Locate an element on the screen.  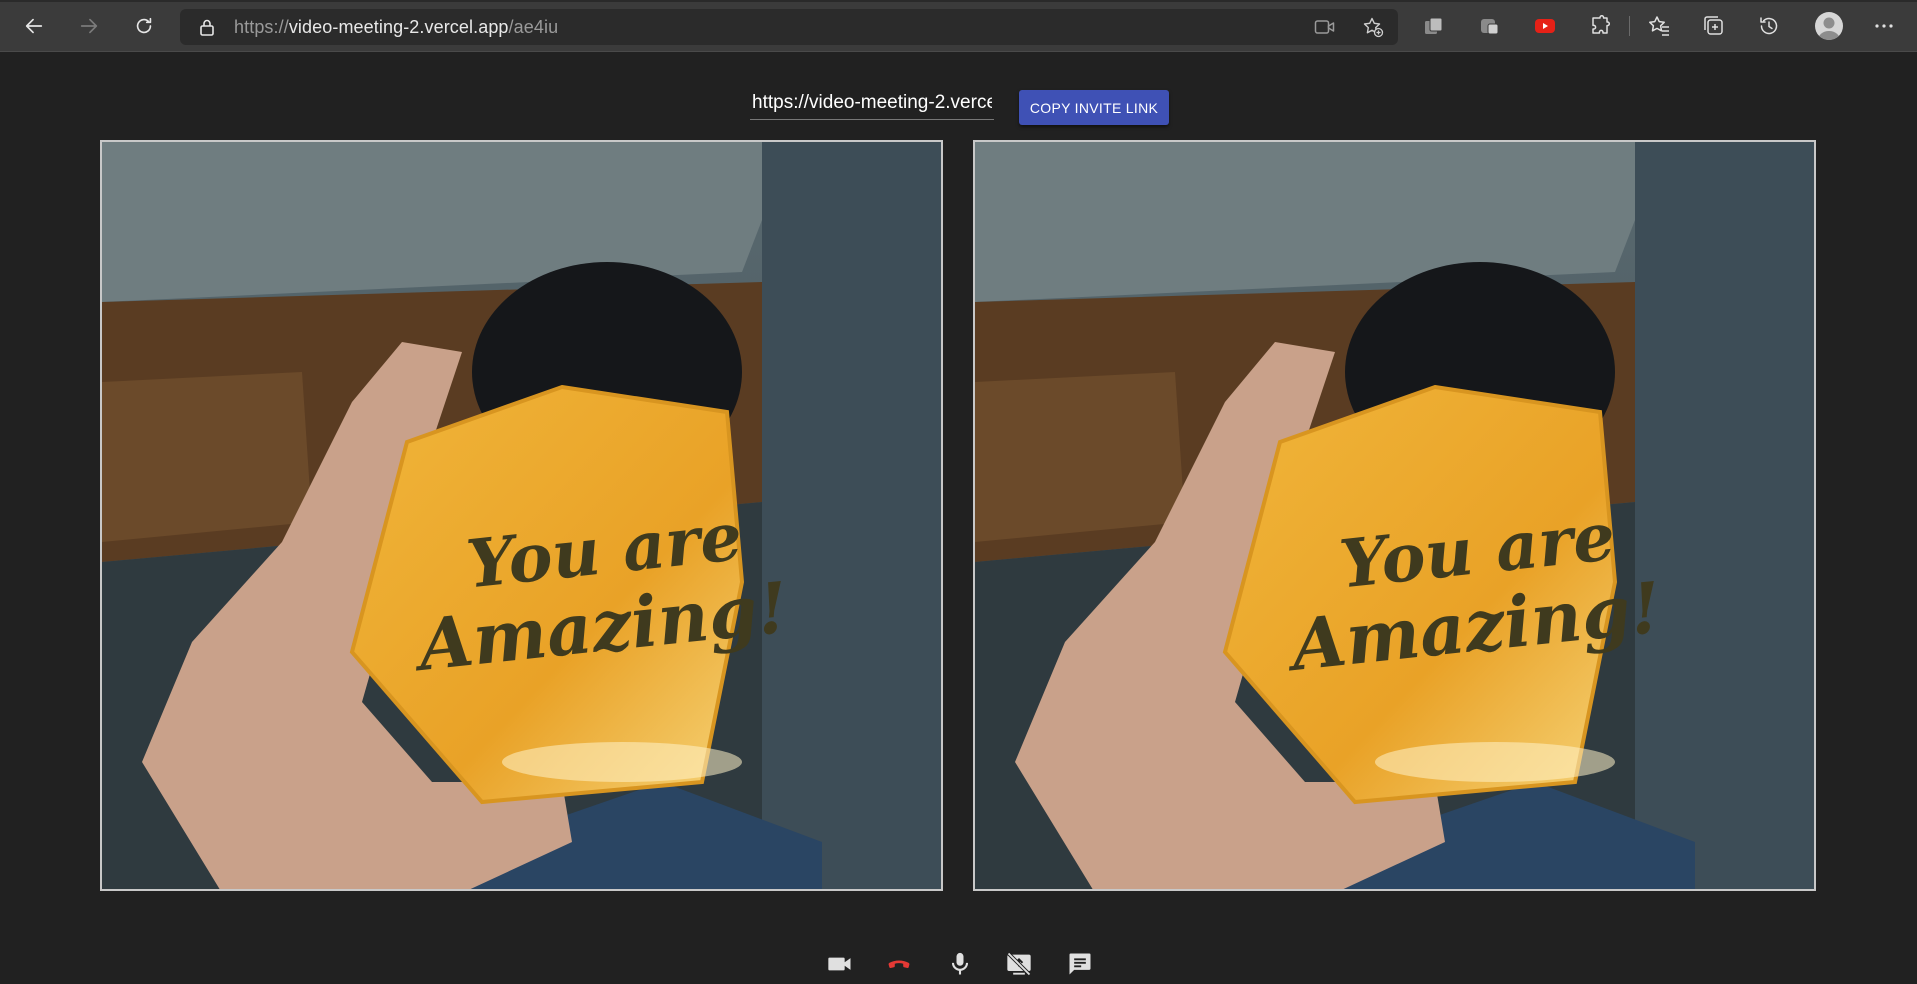
profile-button is located at coordinates (1829, 26).